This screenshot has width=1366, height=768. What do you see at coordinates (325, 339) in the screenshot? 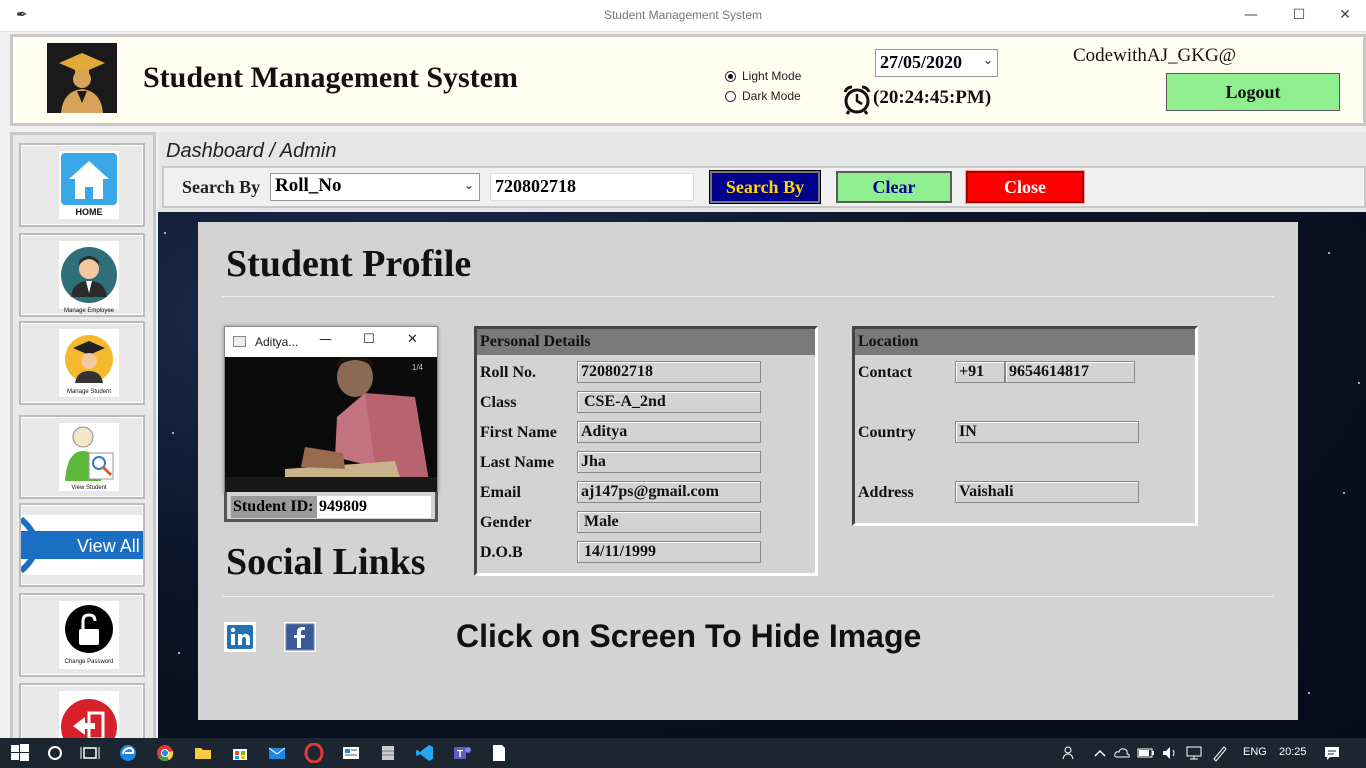
I see `photo-minimize-button: —` at bounding box center [325, 339].